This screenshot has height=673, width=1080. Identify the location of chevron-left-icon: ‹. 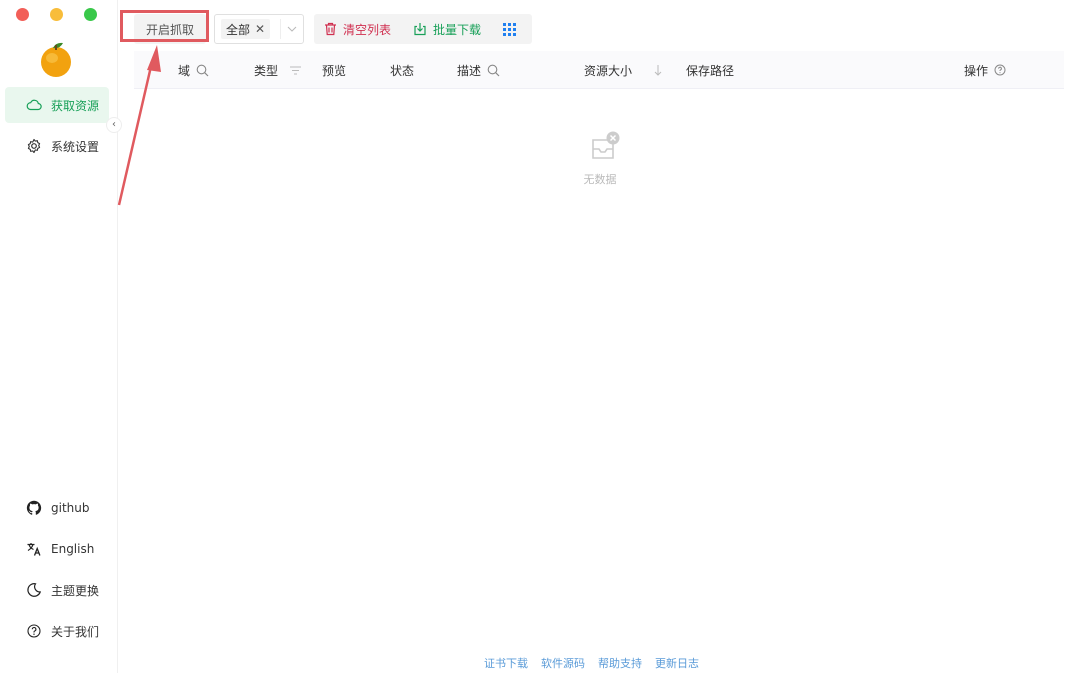
(114, 124).